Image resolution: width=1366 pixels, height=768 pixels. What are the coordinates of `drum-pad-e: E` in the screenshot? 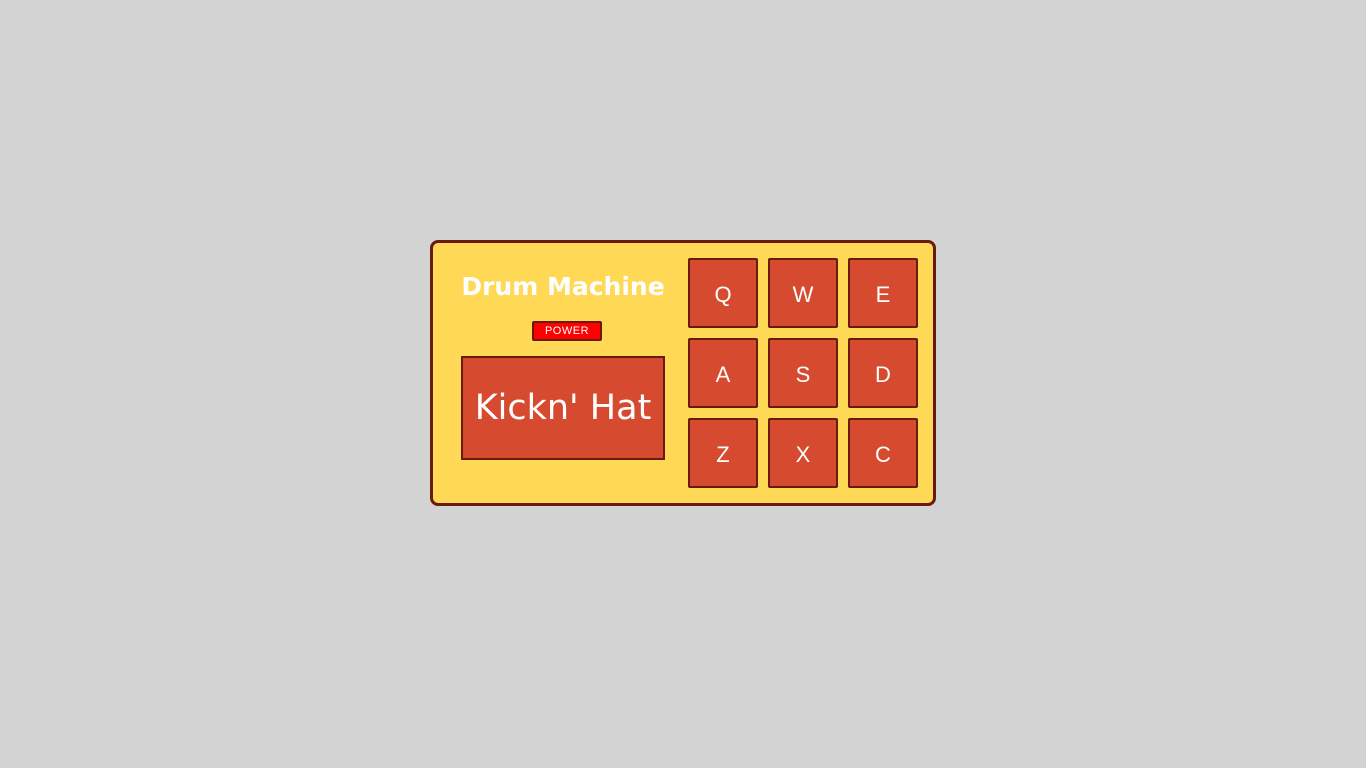 It's located at (883, 293).